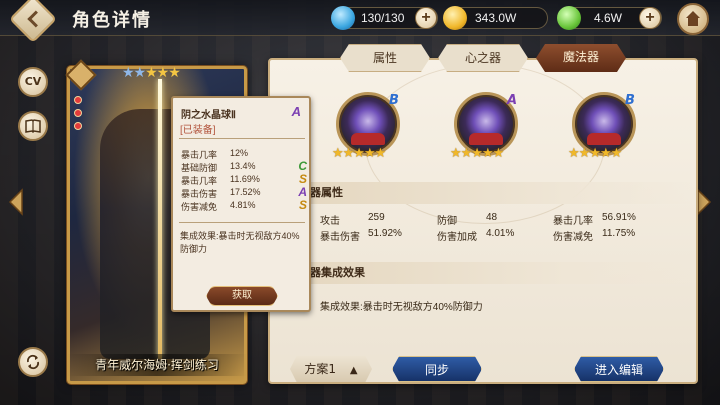 This screenshot has width=720, height=405. I want to click on book-icon, so click(33, 126).